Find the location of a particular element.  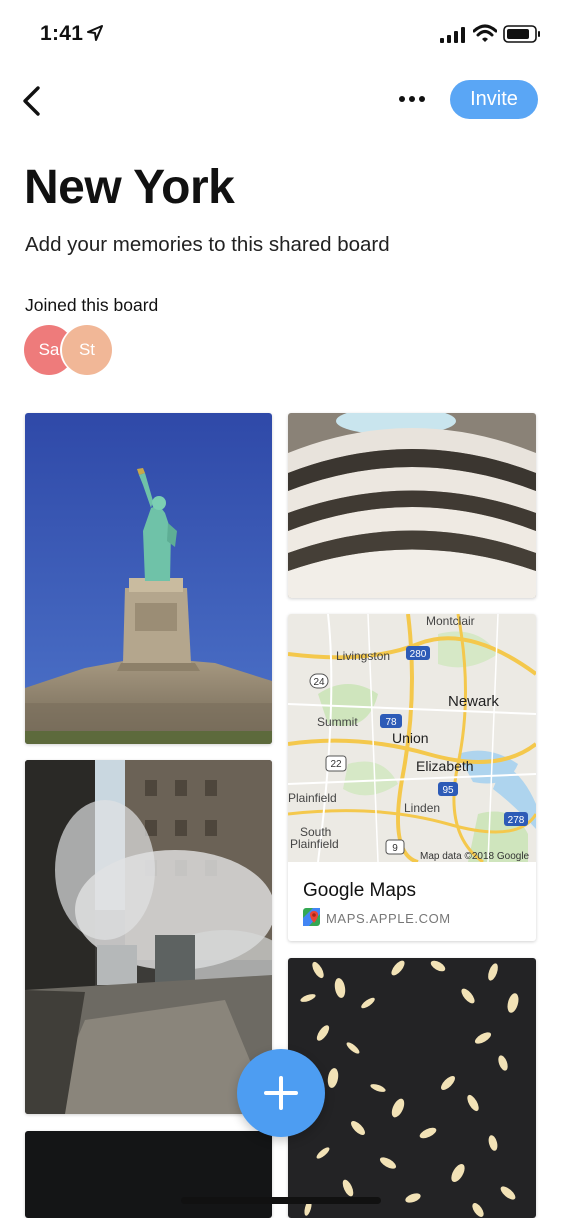

photo-card-guggenheim is located at coordinates (412, 505).